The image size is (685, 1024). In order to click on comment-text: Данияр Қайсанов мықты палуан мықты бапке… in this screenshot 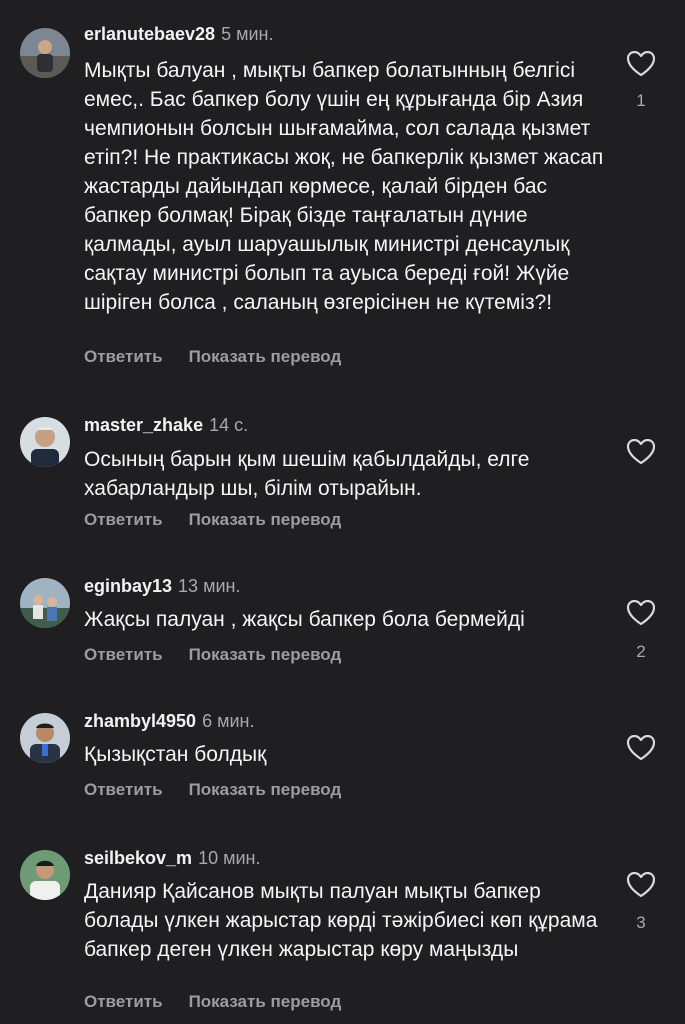, I will do `click(341, 920)`.